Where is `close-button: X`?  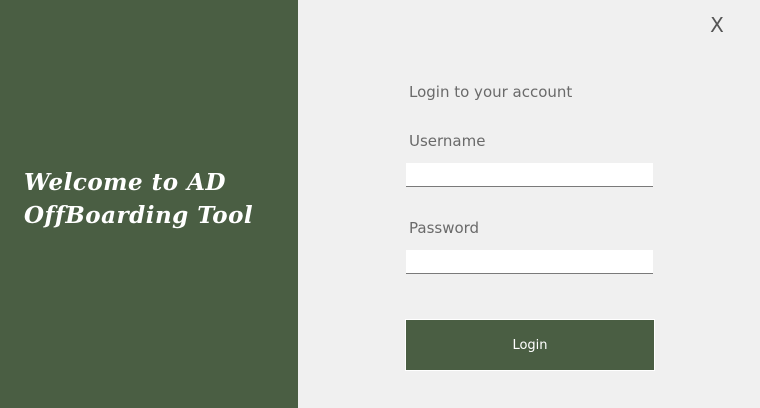 close-button: X is located at coordinates (717, 25).